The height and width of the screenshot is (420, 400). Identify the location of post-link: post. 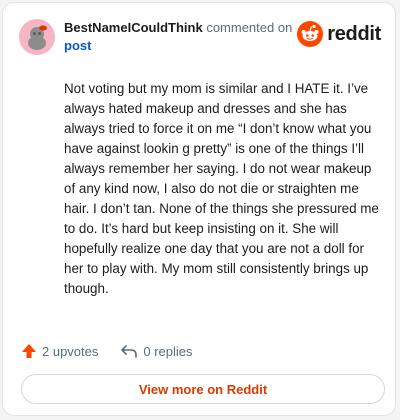
(179, 46).